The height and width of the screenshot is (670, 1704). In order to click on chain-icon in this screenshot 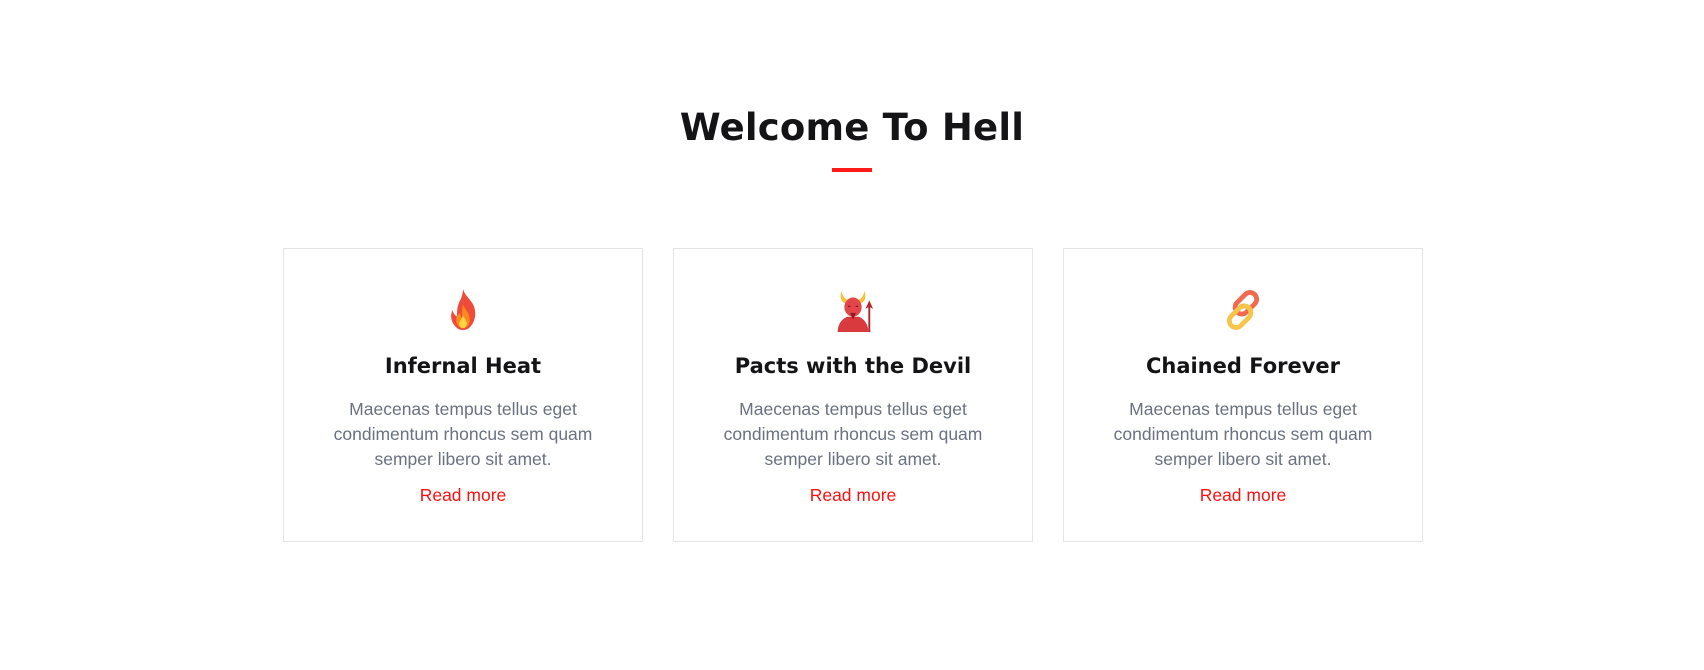, I will do `click(1243, 310)`.